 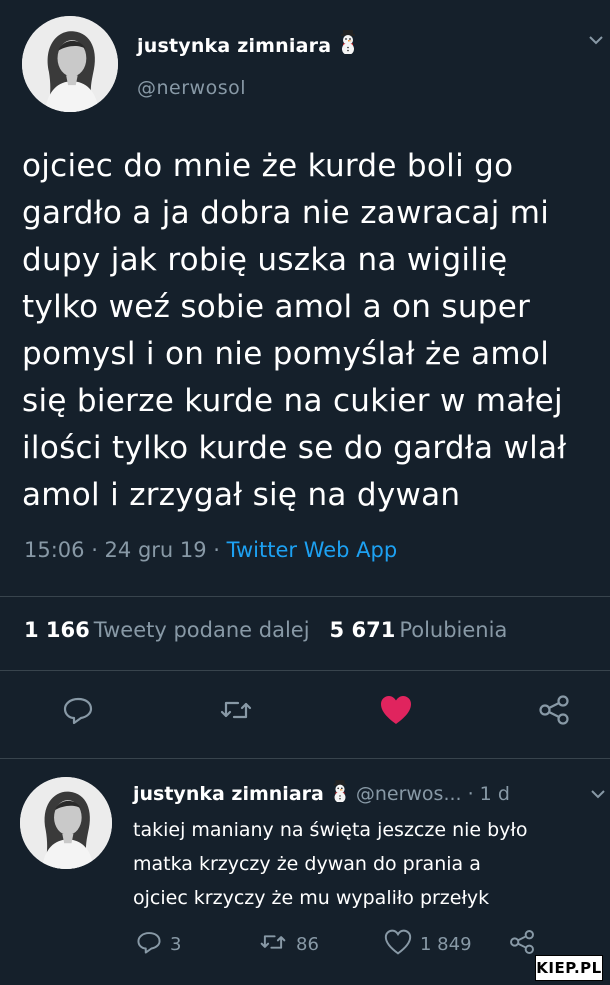 What do you see at coordinates (57, 630) in the screenshot?
I see `retweets-count: 1 166` at bounding box center [57, 630].